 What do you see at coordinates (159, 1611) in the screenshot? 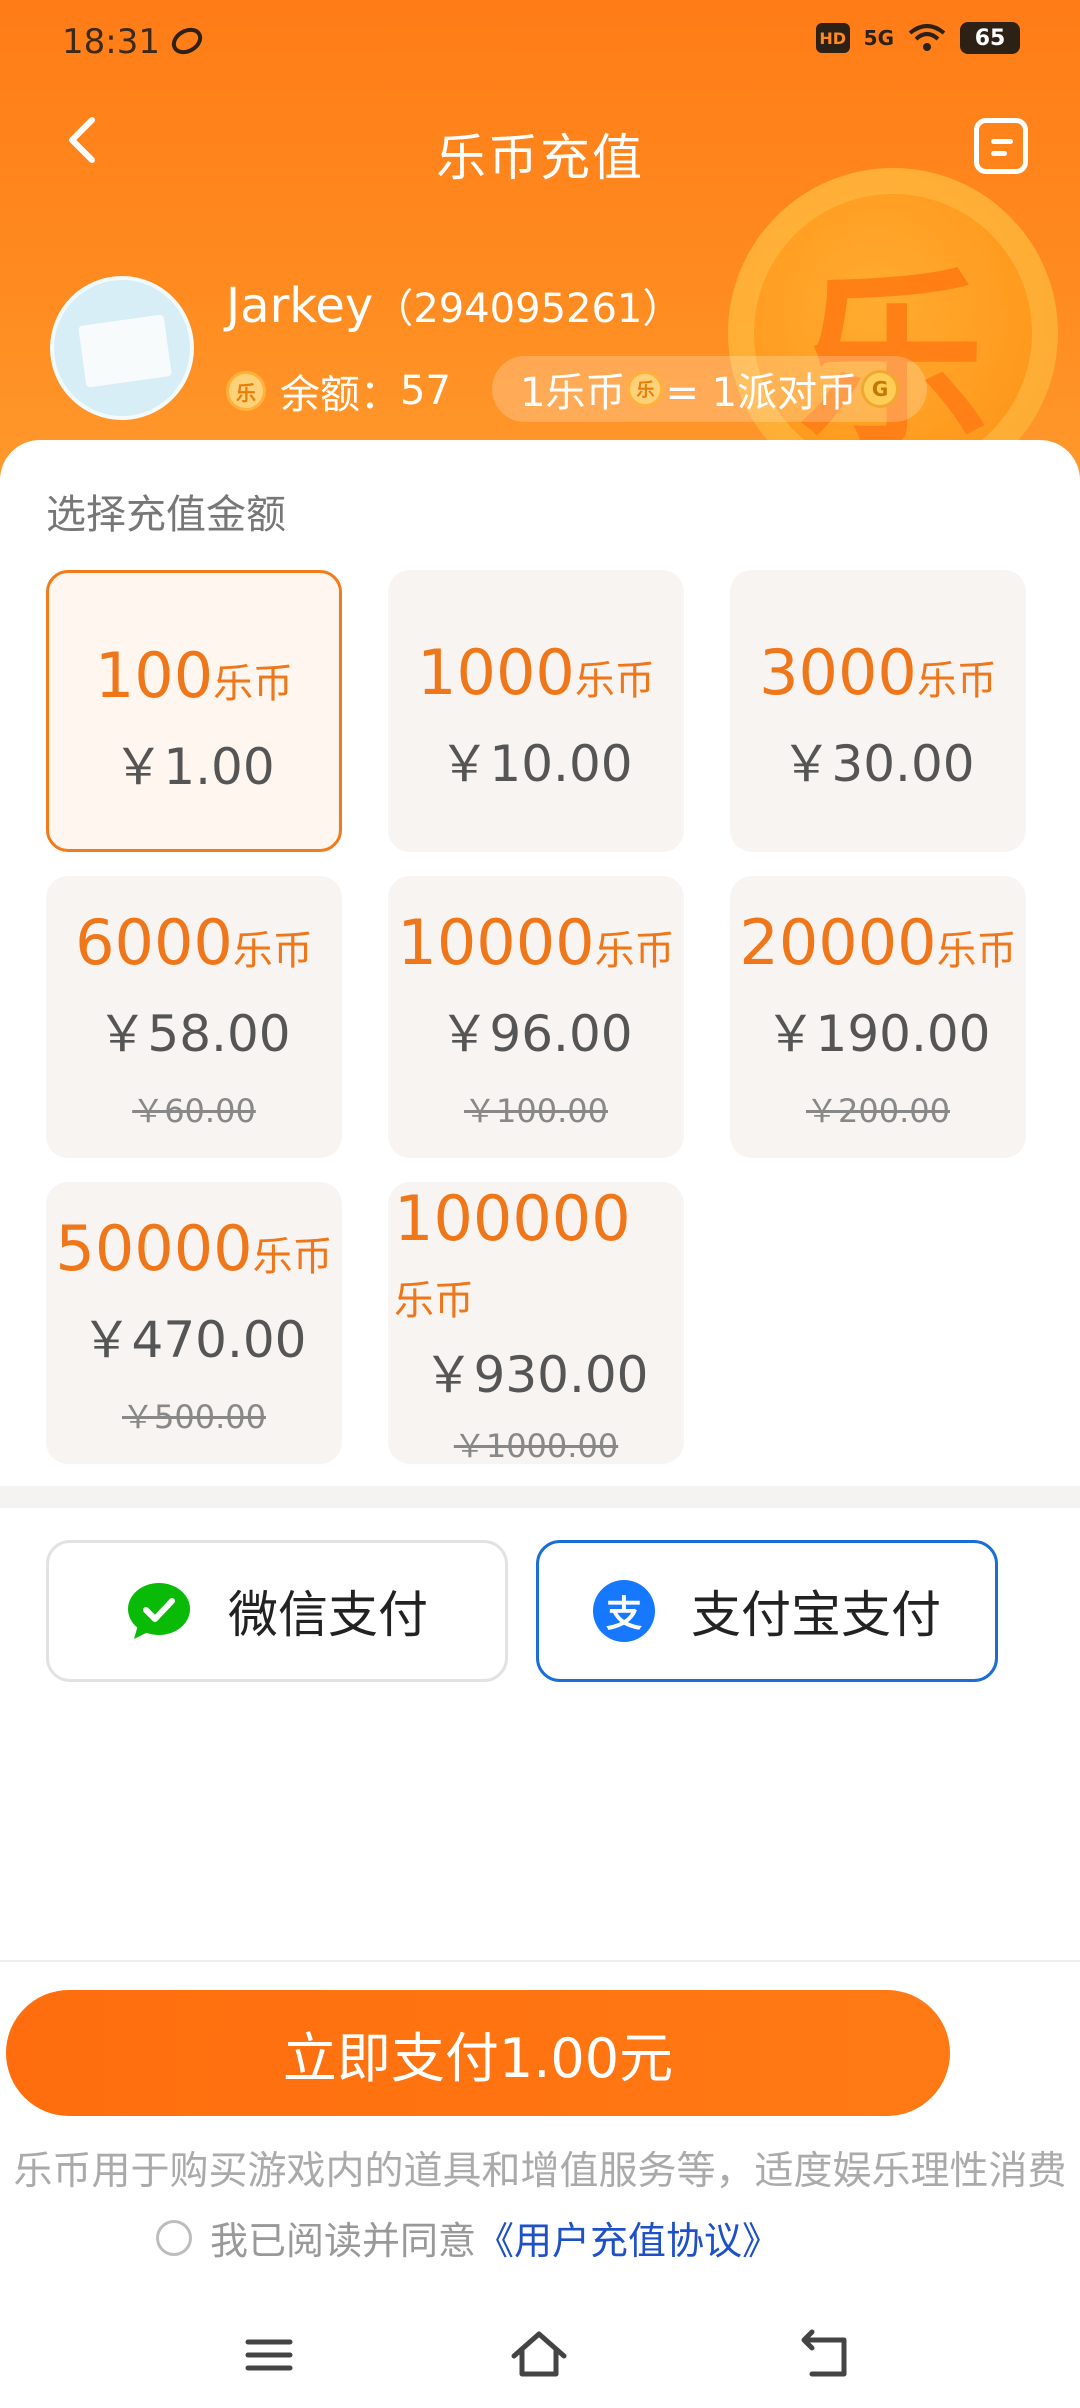
I see `wechat-icon` at bounding box center [159, 1611].